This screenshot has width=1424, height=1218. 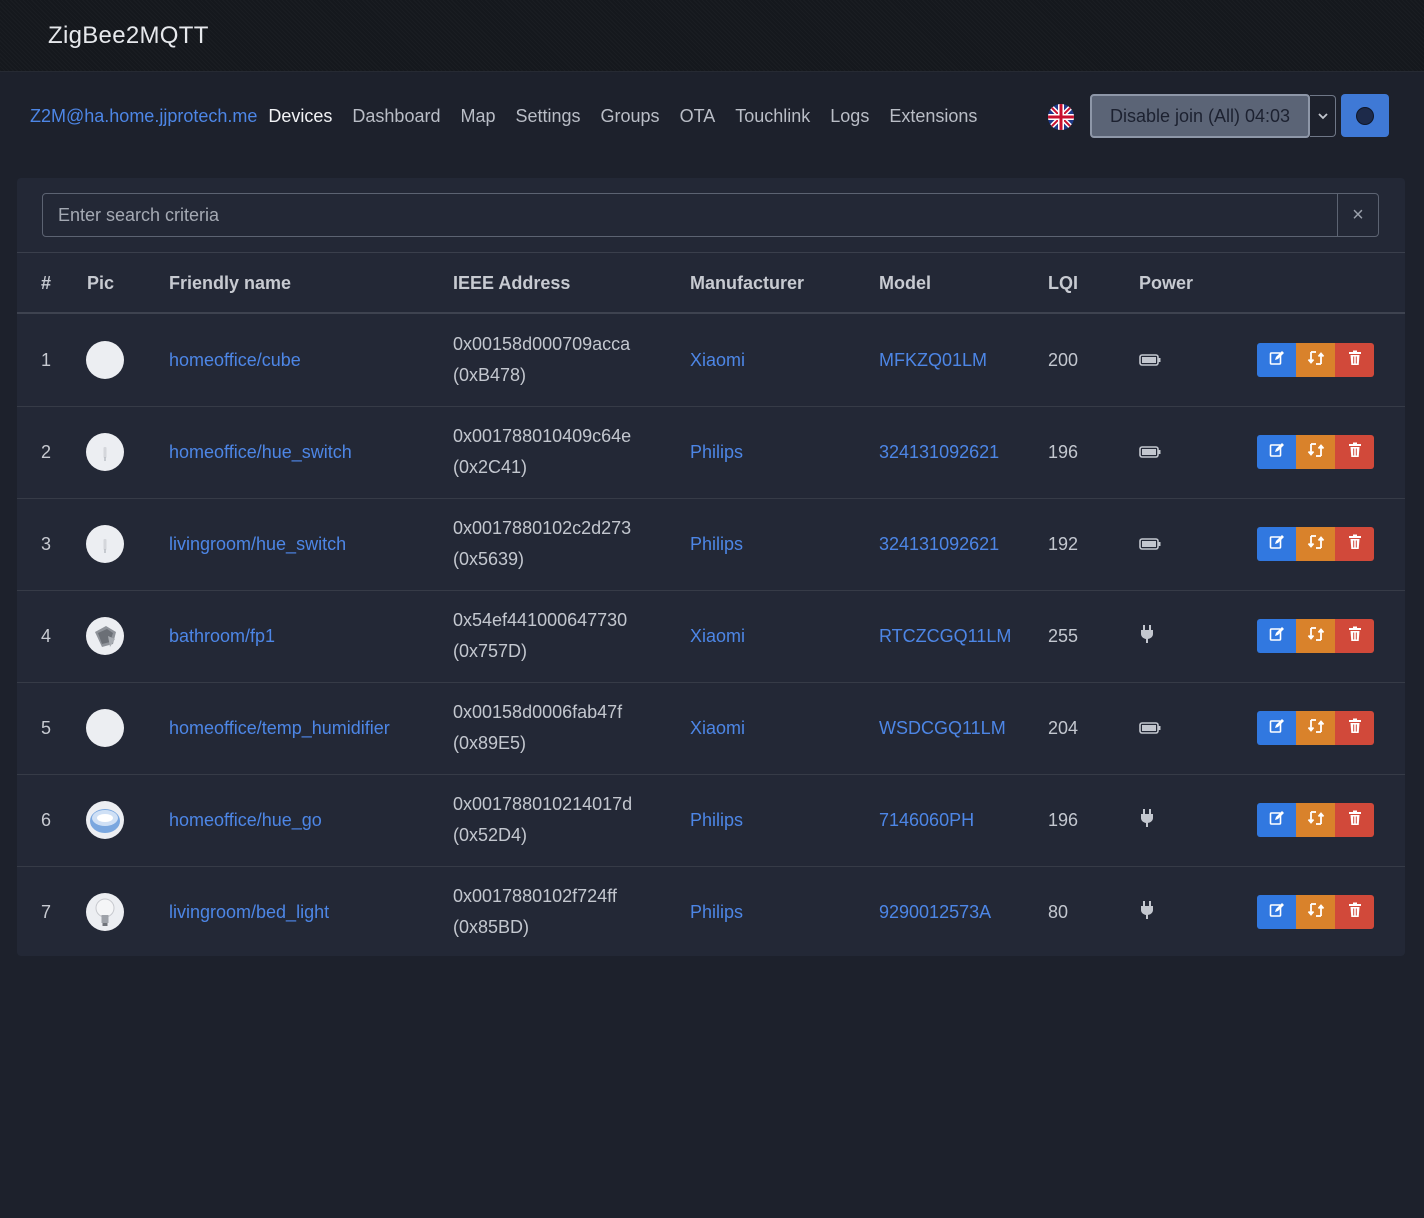 What do you see at coordinates (490, 651) in the screenshot?
I see `network-address: (0x757D)` at bounding box center [490, 651].